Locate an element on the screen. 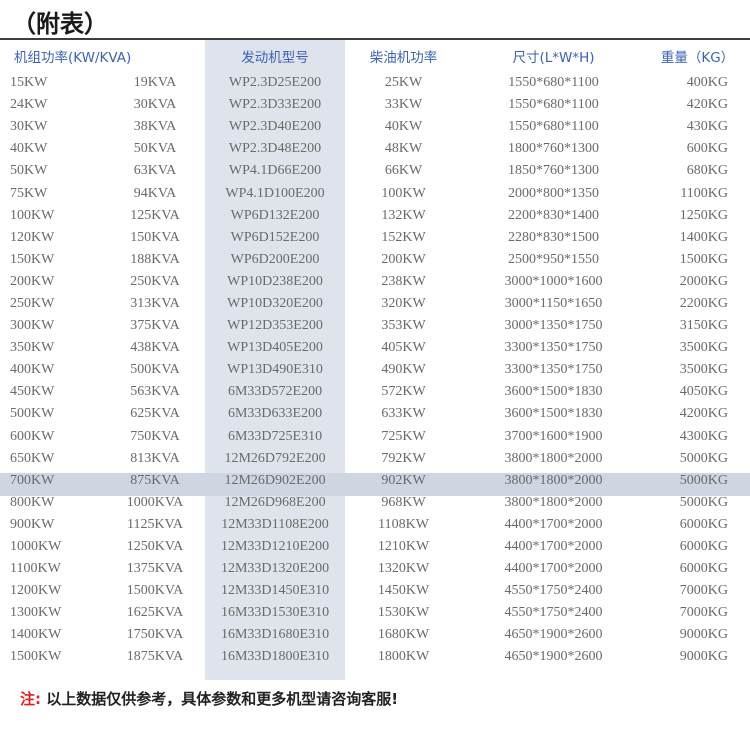  cell-engine-model: WP12D353E200 is located at coordinates (275, 326).